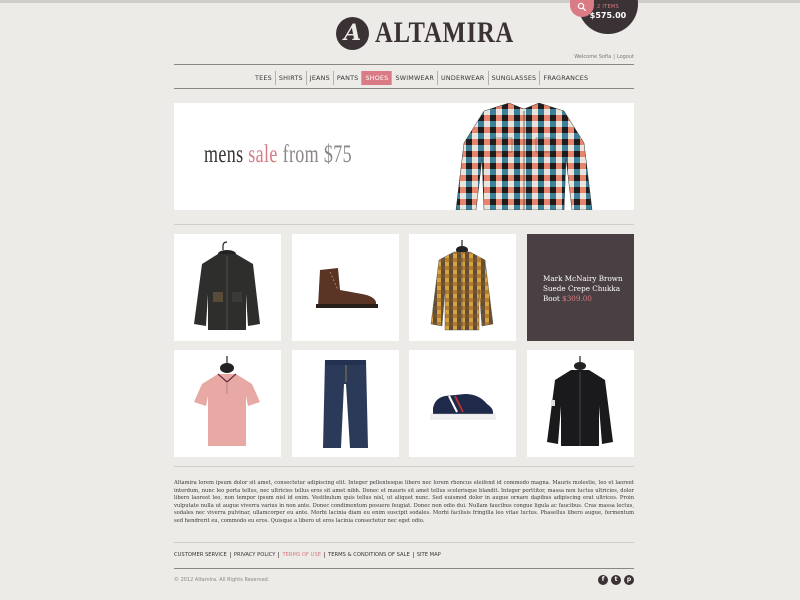  Describe the element at coordinates (565, 78) in the screenshot. I see `nav-item-fragrances: FRAGRANCES` at that location.